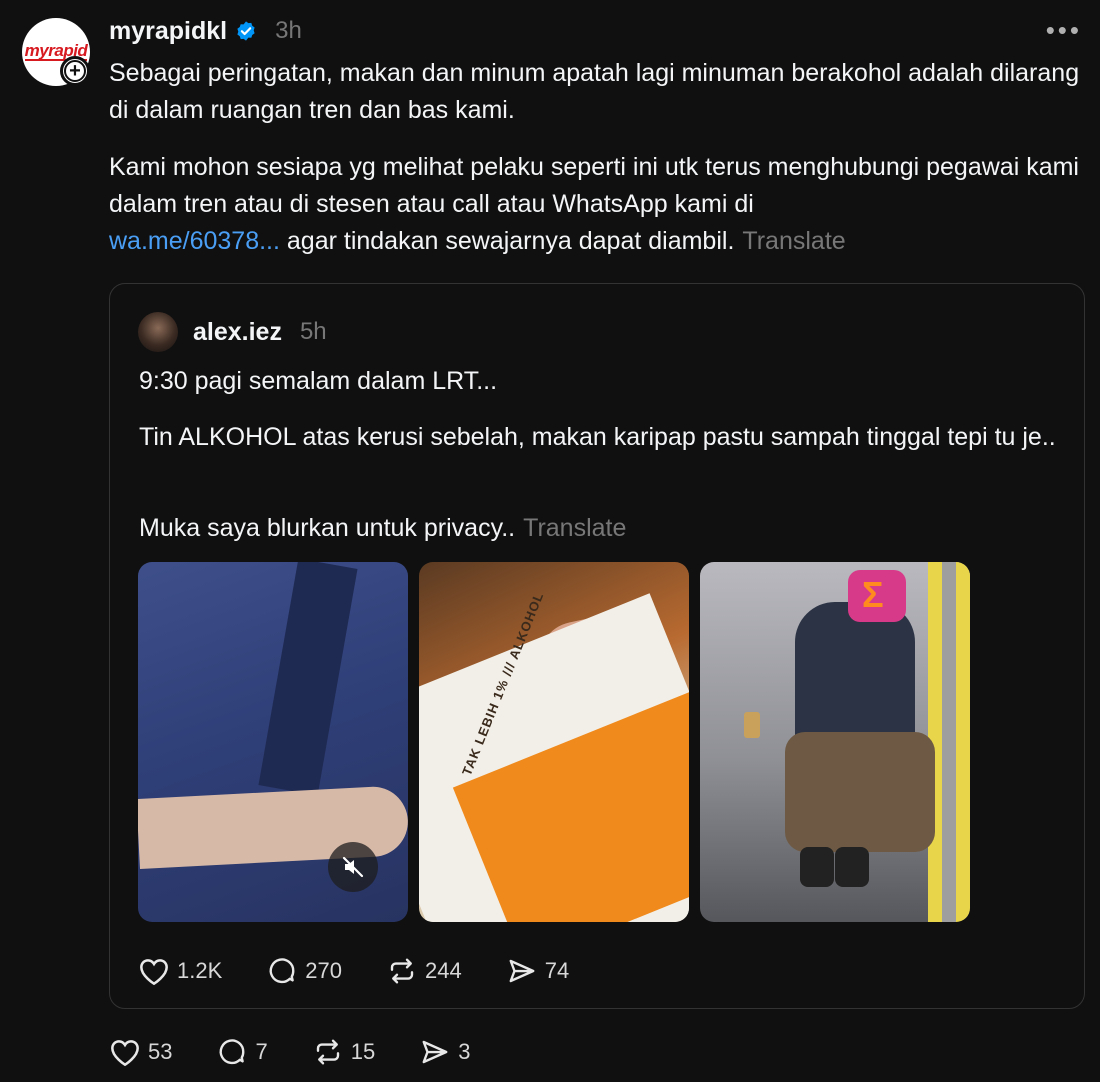  What do you see at coordinates (510, 241) in the screenshot?
I see `post-paragraph-2-tail: agar tindakan sewajarnya dapat diambil.` at bounding box center [510, 241].